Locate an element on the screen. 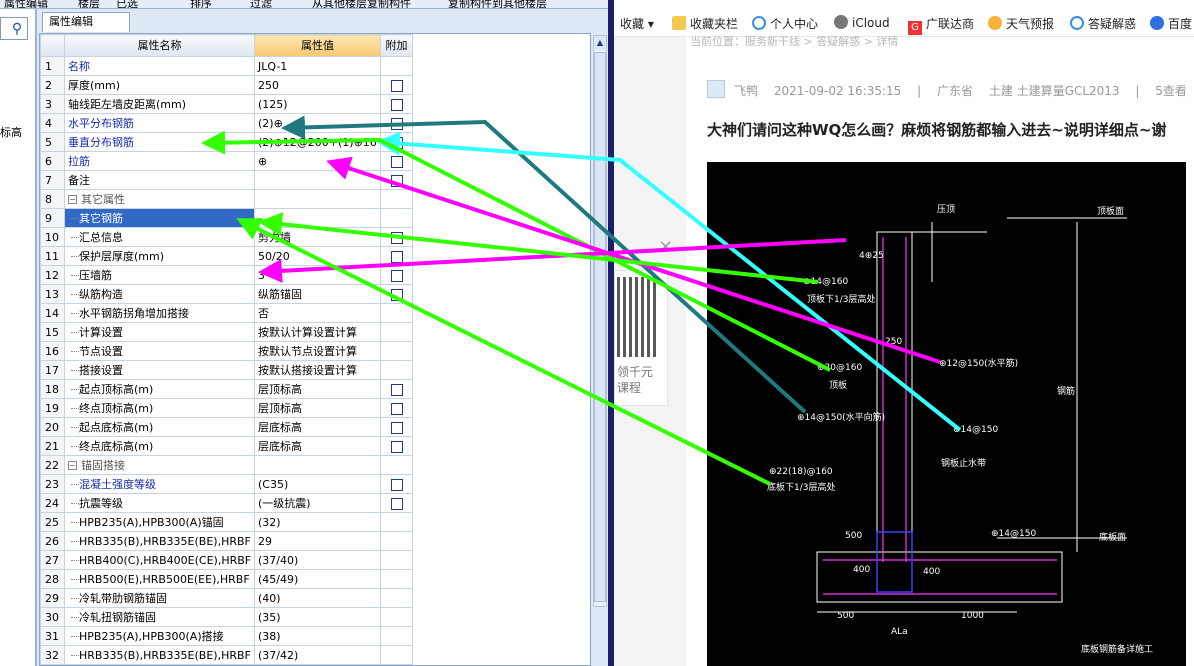 The width and height of the screenshot is (1194, 666). property-value: (35) is located at coordinates (317, 617).